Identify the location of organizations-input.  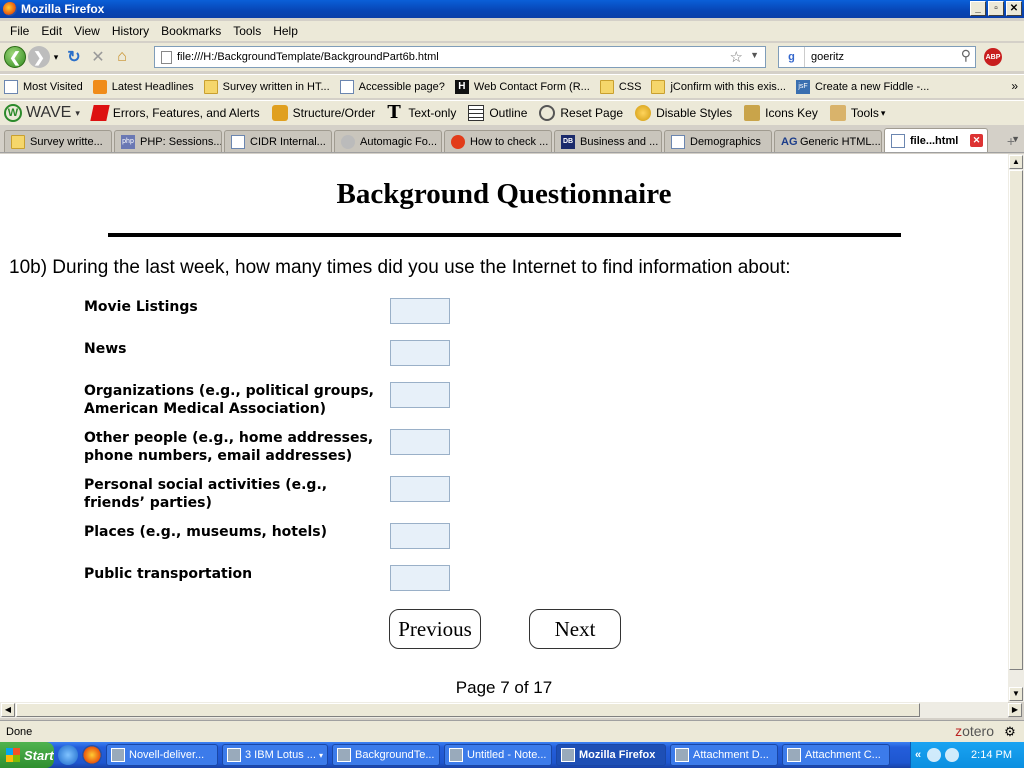
(420, 395).